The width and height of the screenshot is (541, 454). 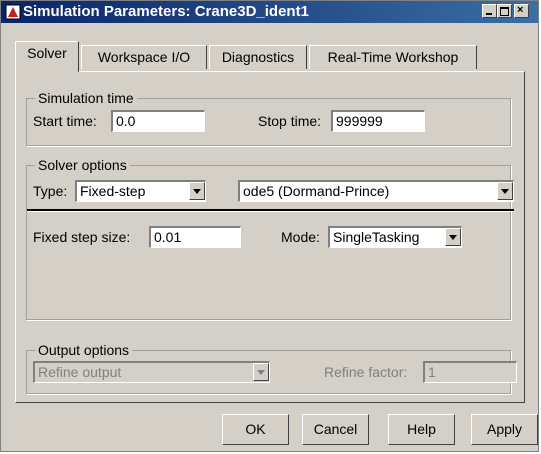 I want to click on solver-options-legend: Solver options, so click(x=82, y=165).